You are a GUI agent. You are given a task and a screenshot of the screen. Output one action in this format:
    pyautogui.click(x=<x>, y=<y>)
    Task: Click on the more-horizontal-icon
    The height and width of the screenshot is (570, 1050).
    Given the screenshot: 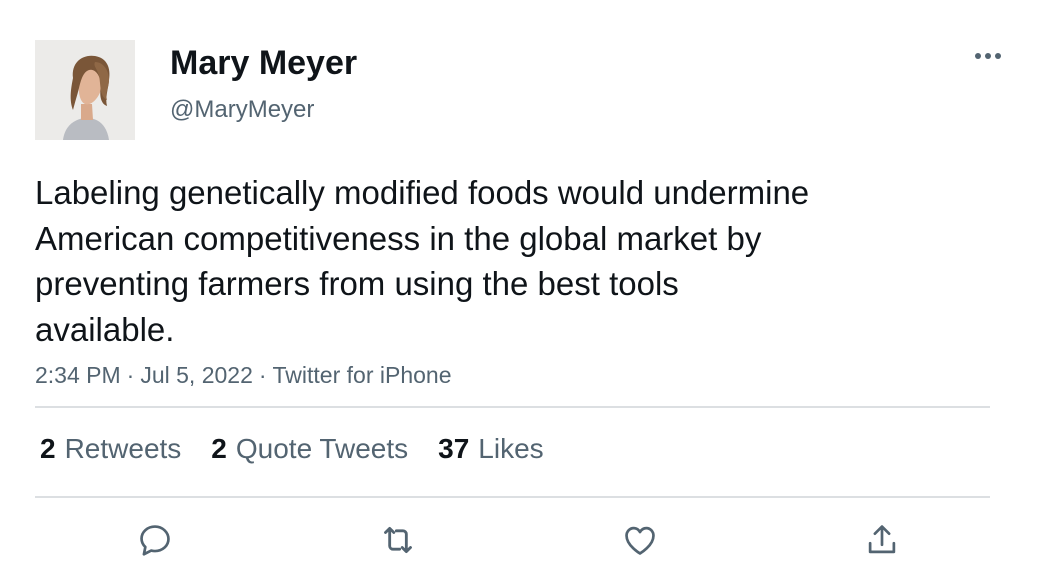 What is the action you would take?
    pyautogui.click(x=988, y=56)
    